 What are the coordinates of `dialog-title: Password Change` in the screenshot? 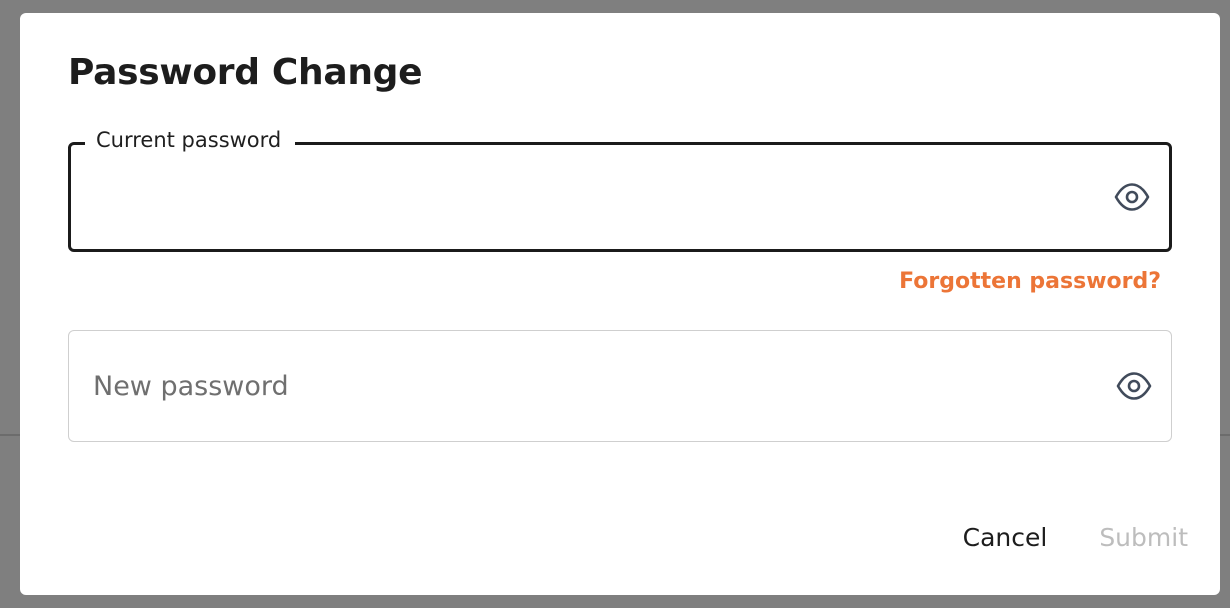 It's located at (245, 72).